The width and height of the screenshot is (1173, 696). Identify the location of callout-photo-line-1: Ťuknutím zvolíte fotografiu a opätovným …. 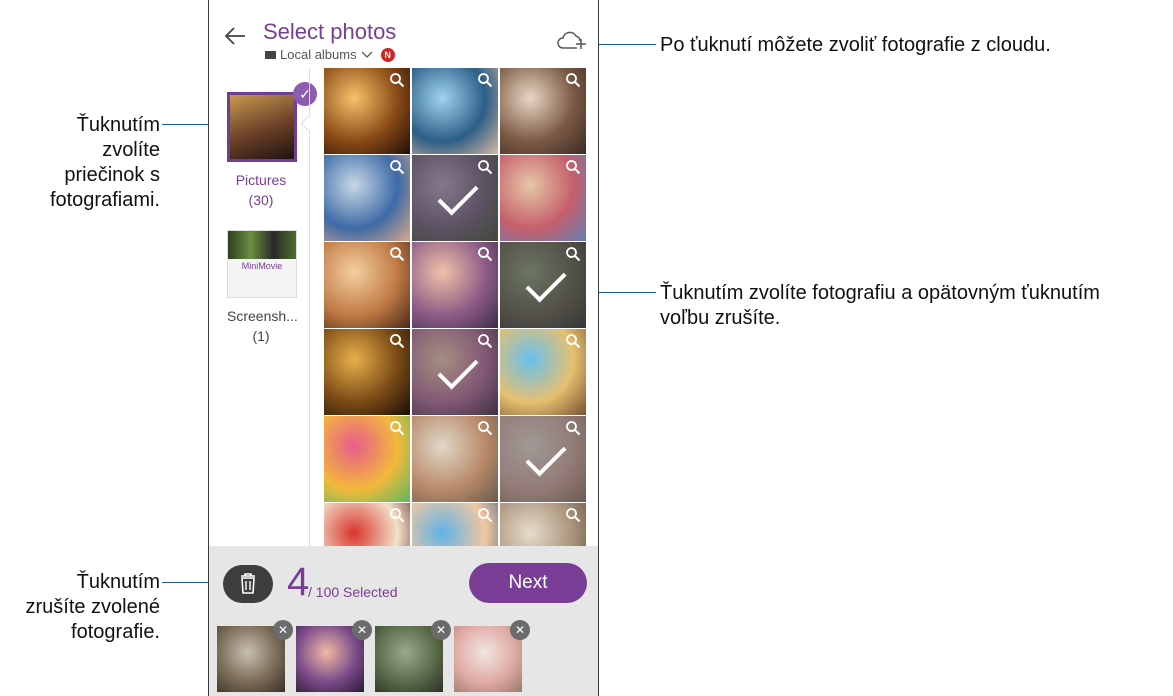
(880, 293).